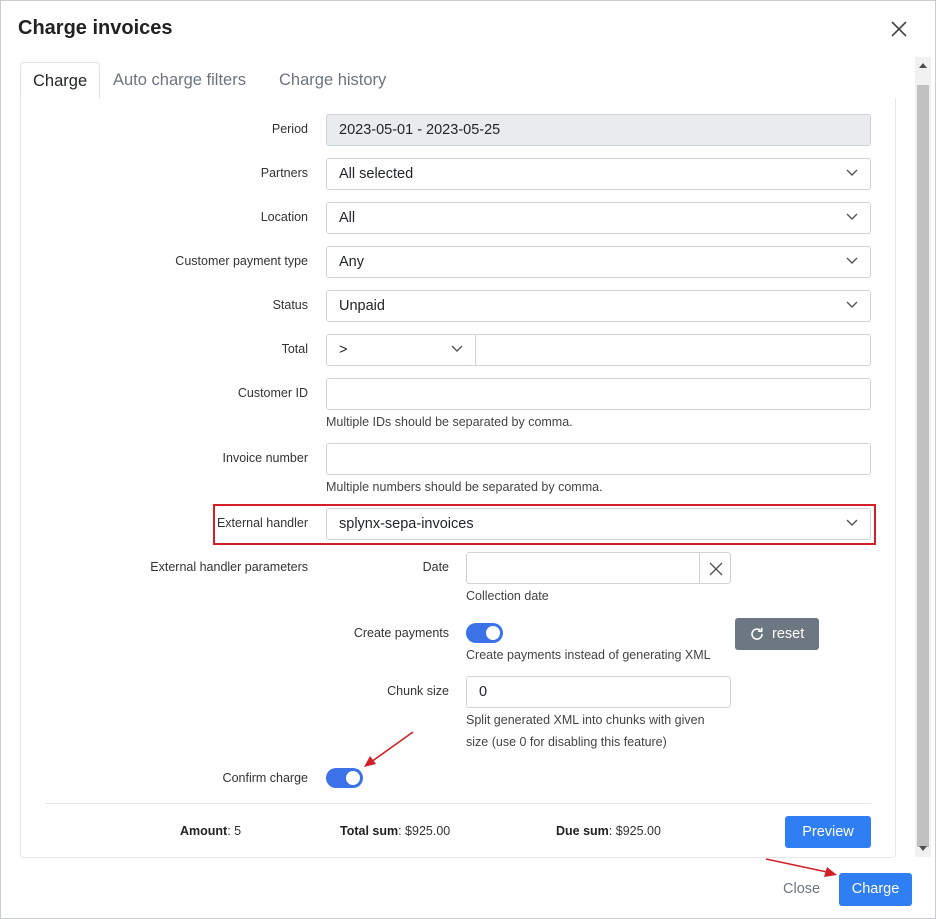 The image size is (936, 919). I want to click on chunk-size-label: Chunk size, so click(418, 691).